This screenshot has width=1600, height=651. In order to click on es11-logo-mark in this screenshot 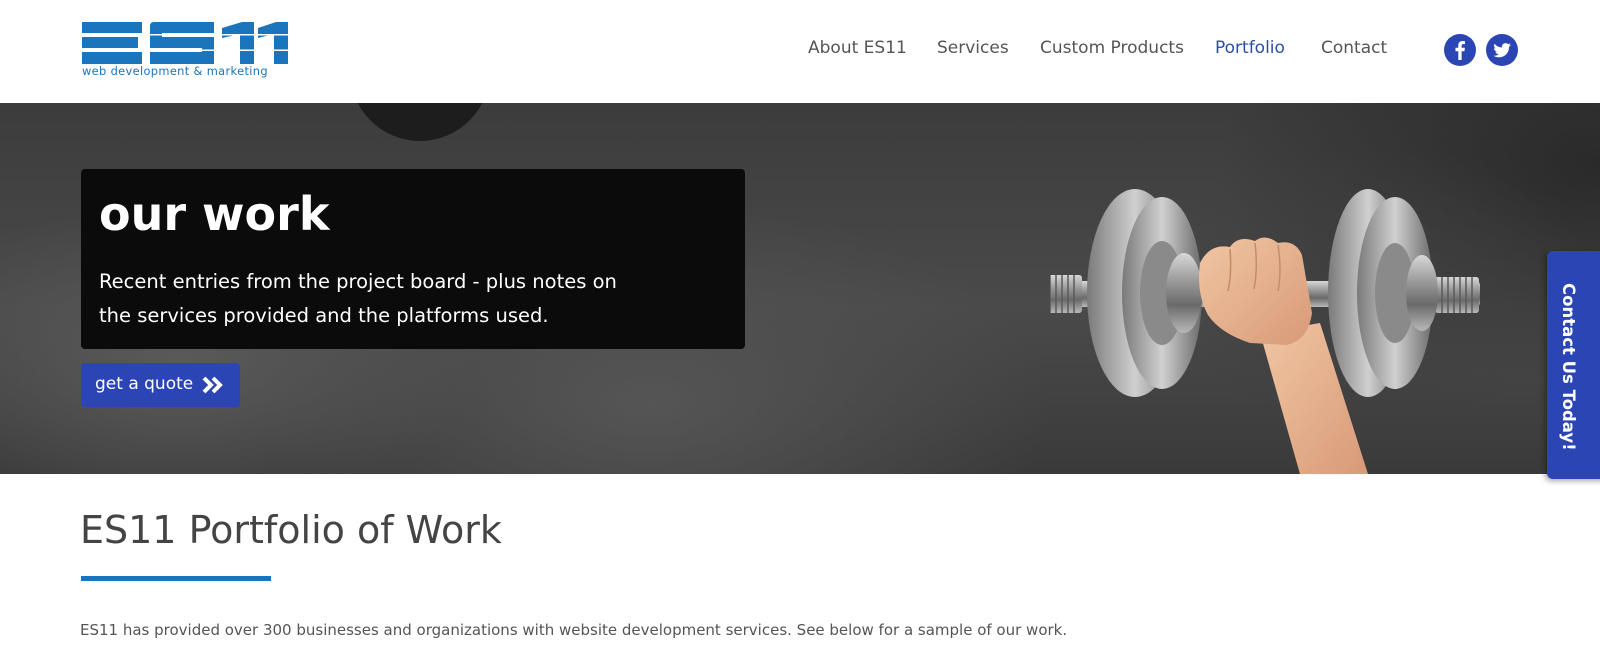, I will do `click(186, 43)`.